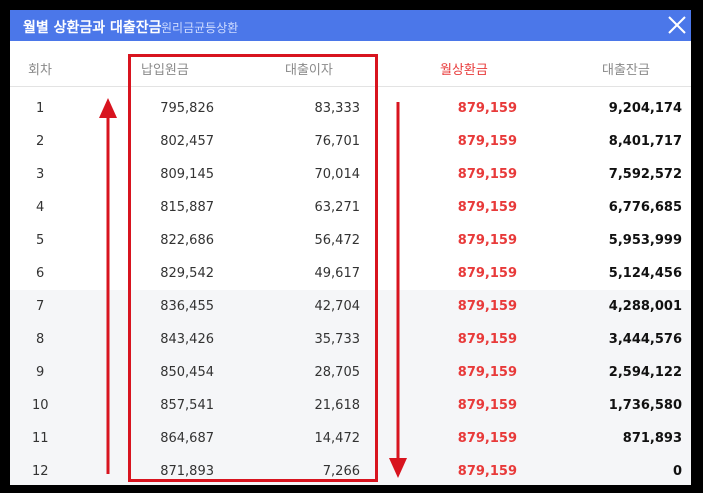 The height and width of the screenshot is (493, 703). I want to click on principal-cell: 802,457, so click(187, 141).